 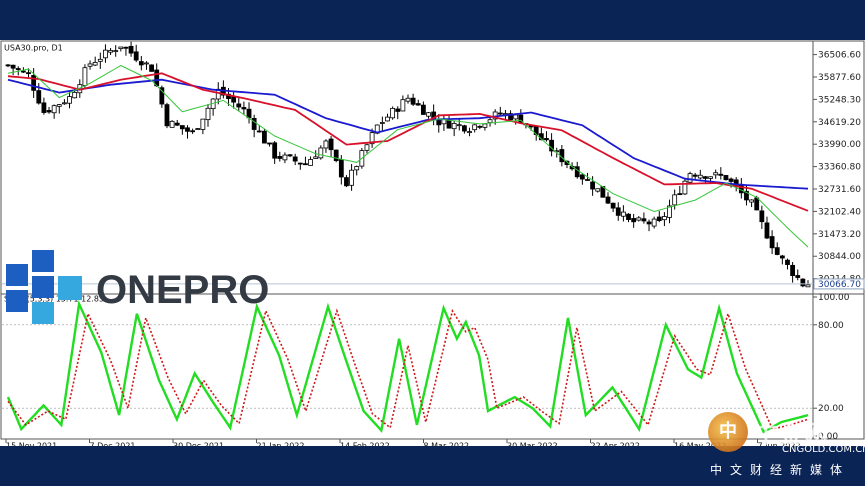 What do you see at coordinates (728, 432) in the screenshot?
I see `cngold-logo-icon: 中` at bounding box center [728, 432].